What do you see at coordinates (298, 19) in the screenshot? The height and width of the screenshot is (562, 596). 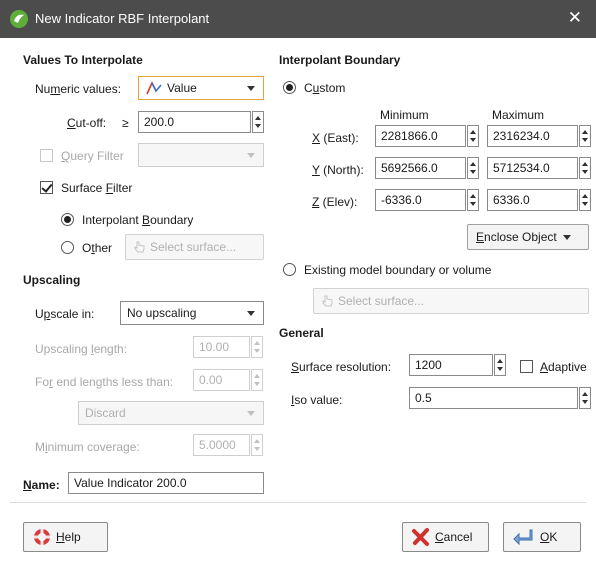 I see `title-bar: New Indicator RBF Interpolant ✕` at bounding box center [298, 19].